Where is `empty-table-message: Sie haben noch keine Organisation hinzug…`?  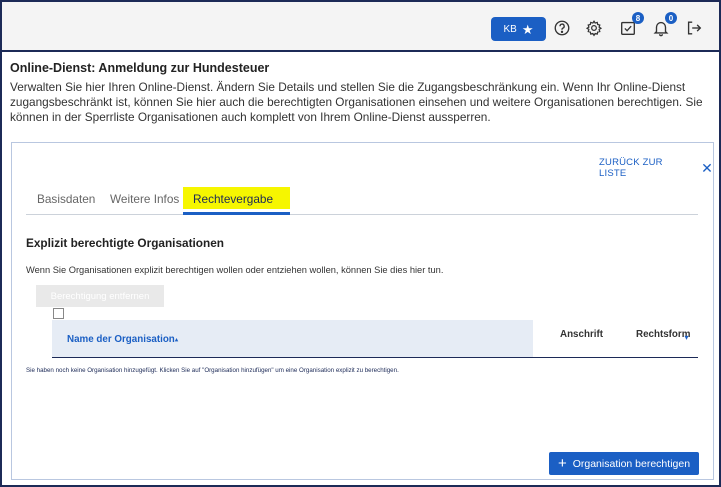
empty-table-message: Sie haben noch keine Organisation hinzug… is located at coordinates (212, 370).